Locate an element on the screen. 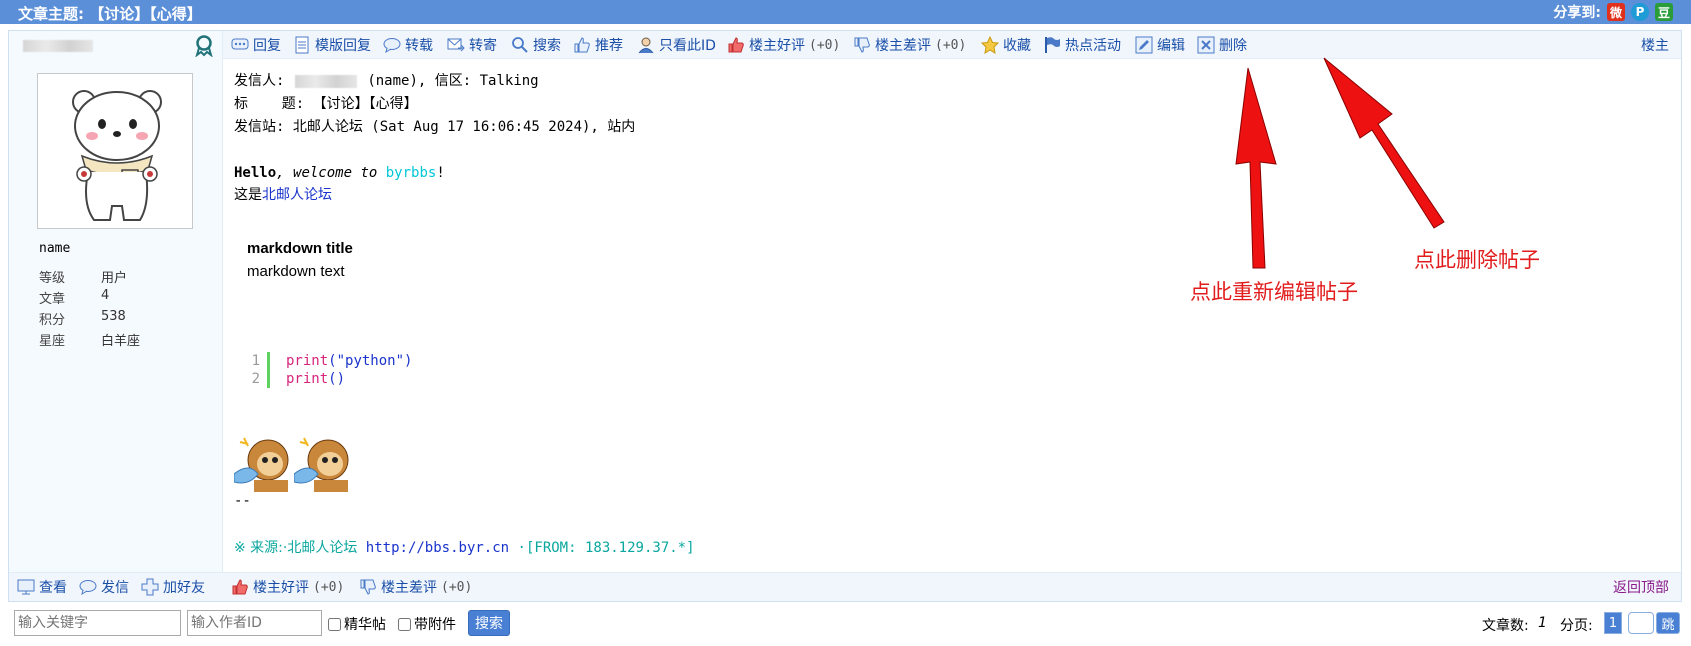 This screenshot has height=646, width=1691. elite-filter-checkbox: 精华帖 is located at coordinates (357, 624).